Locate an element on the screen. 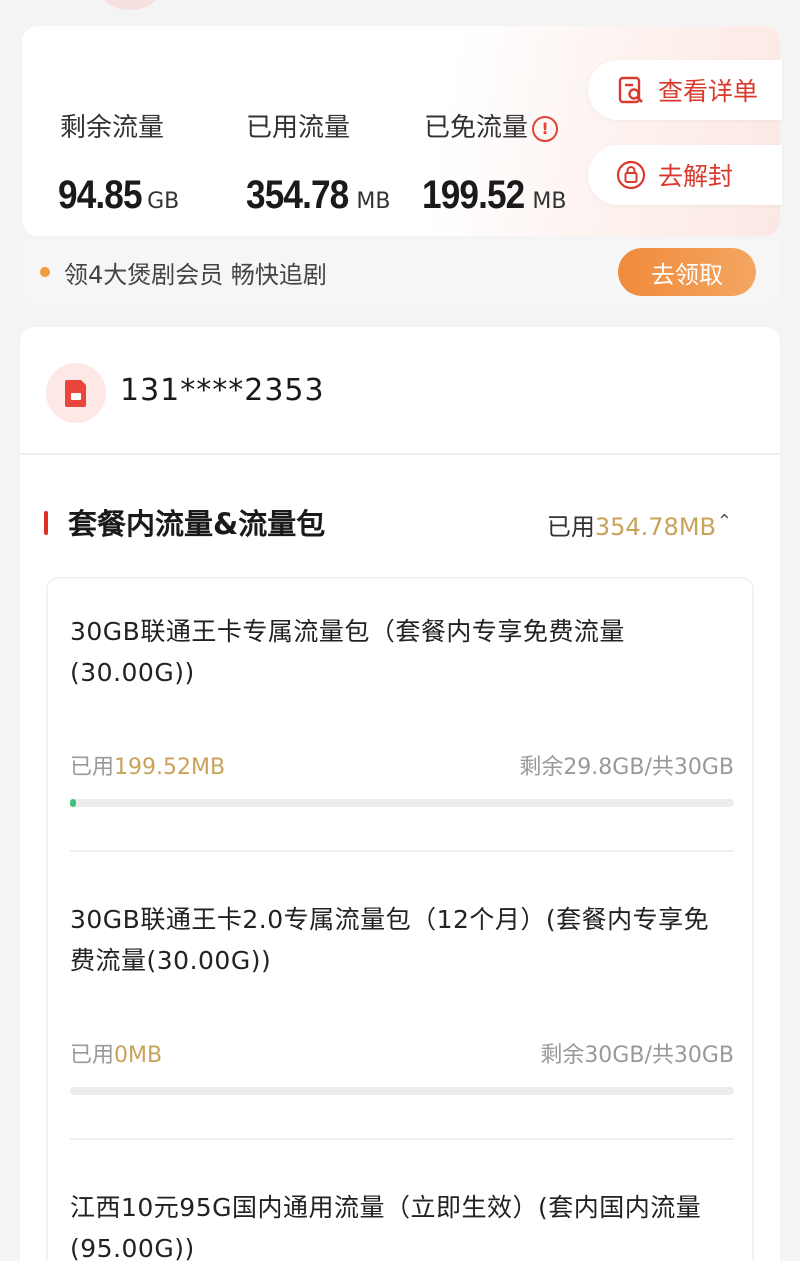 This screenshot has width=800, height=1261. package-used-value: 0MB is located at coordinates (138, 1055).